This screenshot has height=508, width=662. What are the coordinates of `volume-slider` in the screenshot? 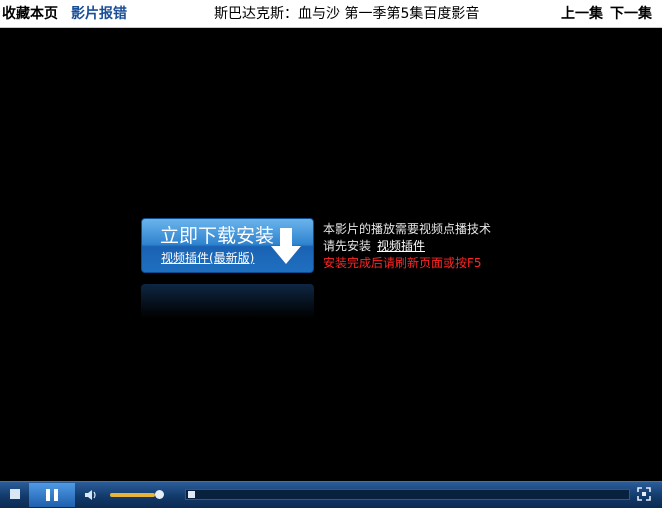 It's located at (135, 495).